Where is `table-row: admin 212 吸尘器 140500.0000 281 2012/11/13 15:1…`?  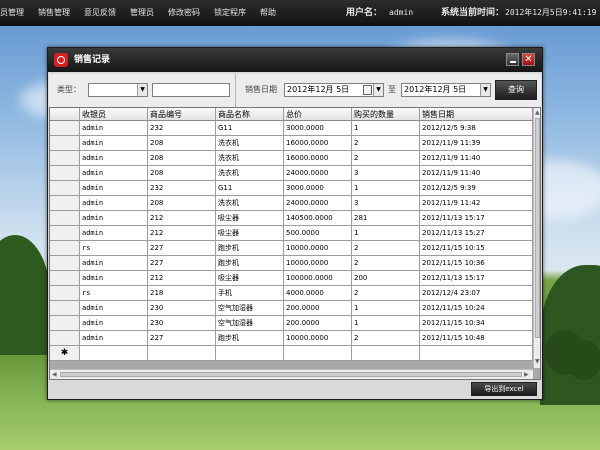 table-row: admin 212 吸尘器 140500.0000 281 2012/11/13 15:1… is located at coordinates (291, 218).